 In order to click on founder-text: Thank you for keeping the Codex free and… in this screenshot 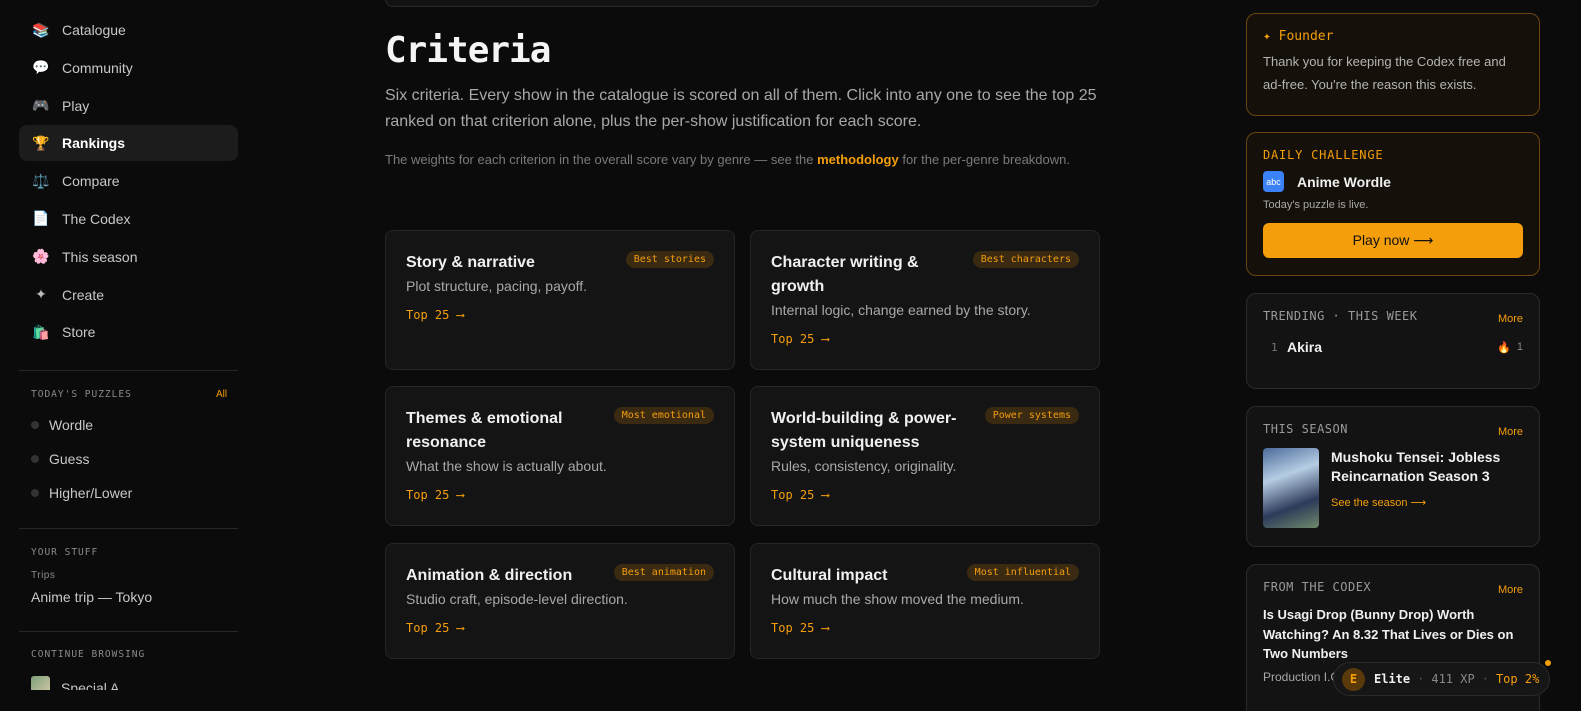, I will do `click(1384, 73)`.